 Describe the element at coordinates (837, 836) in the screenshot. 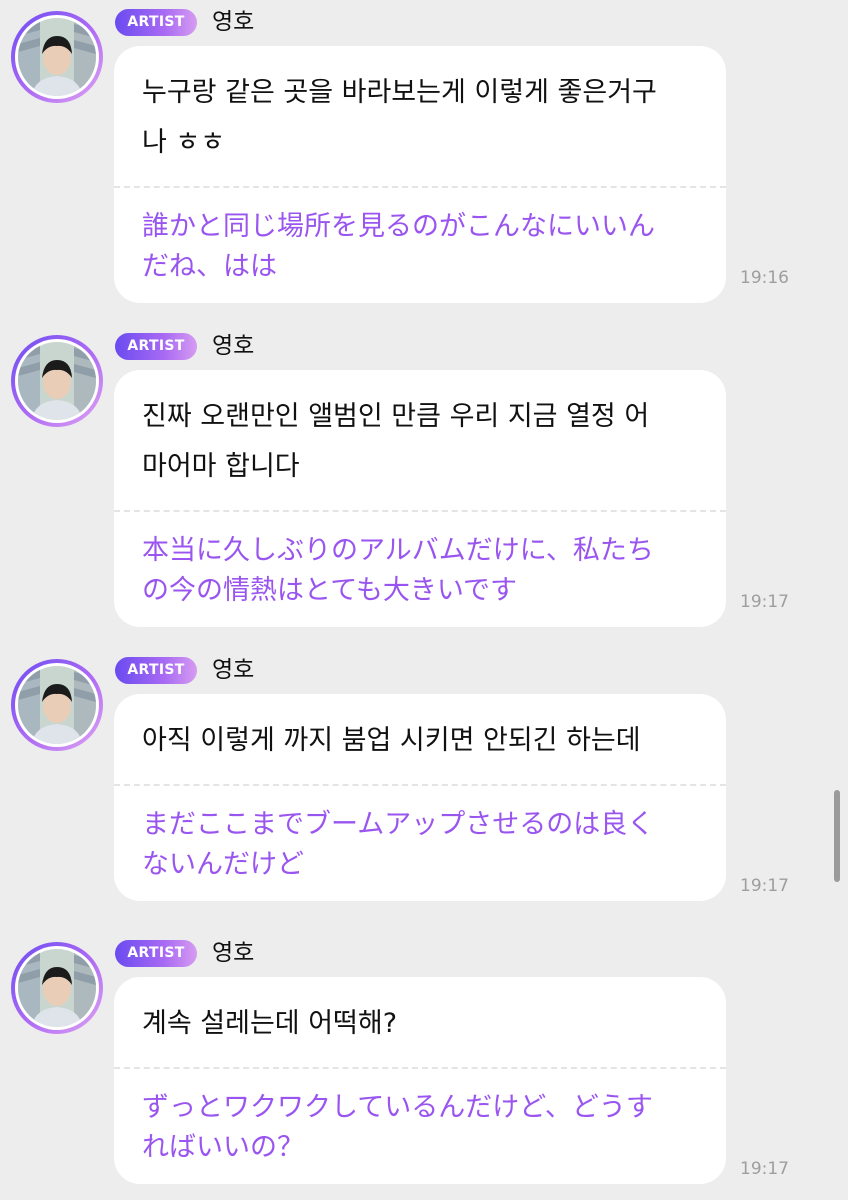

I see `scrollbar` at that location.